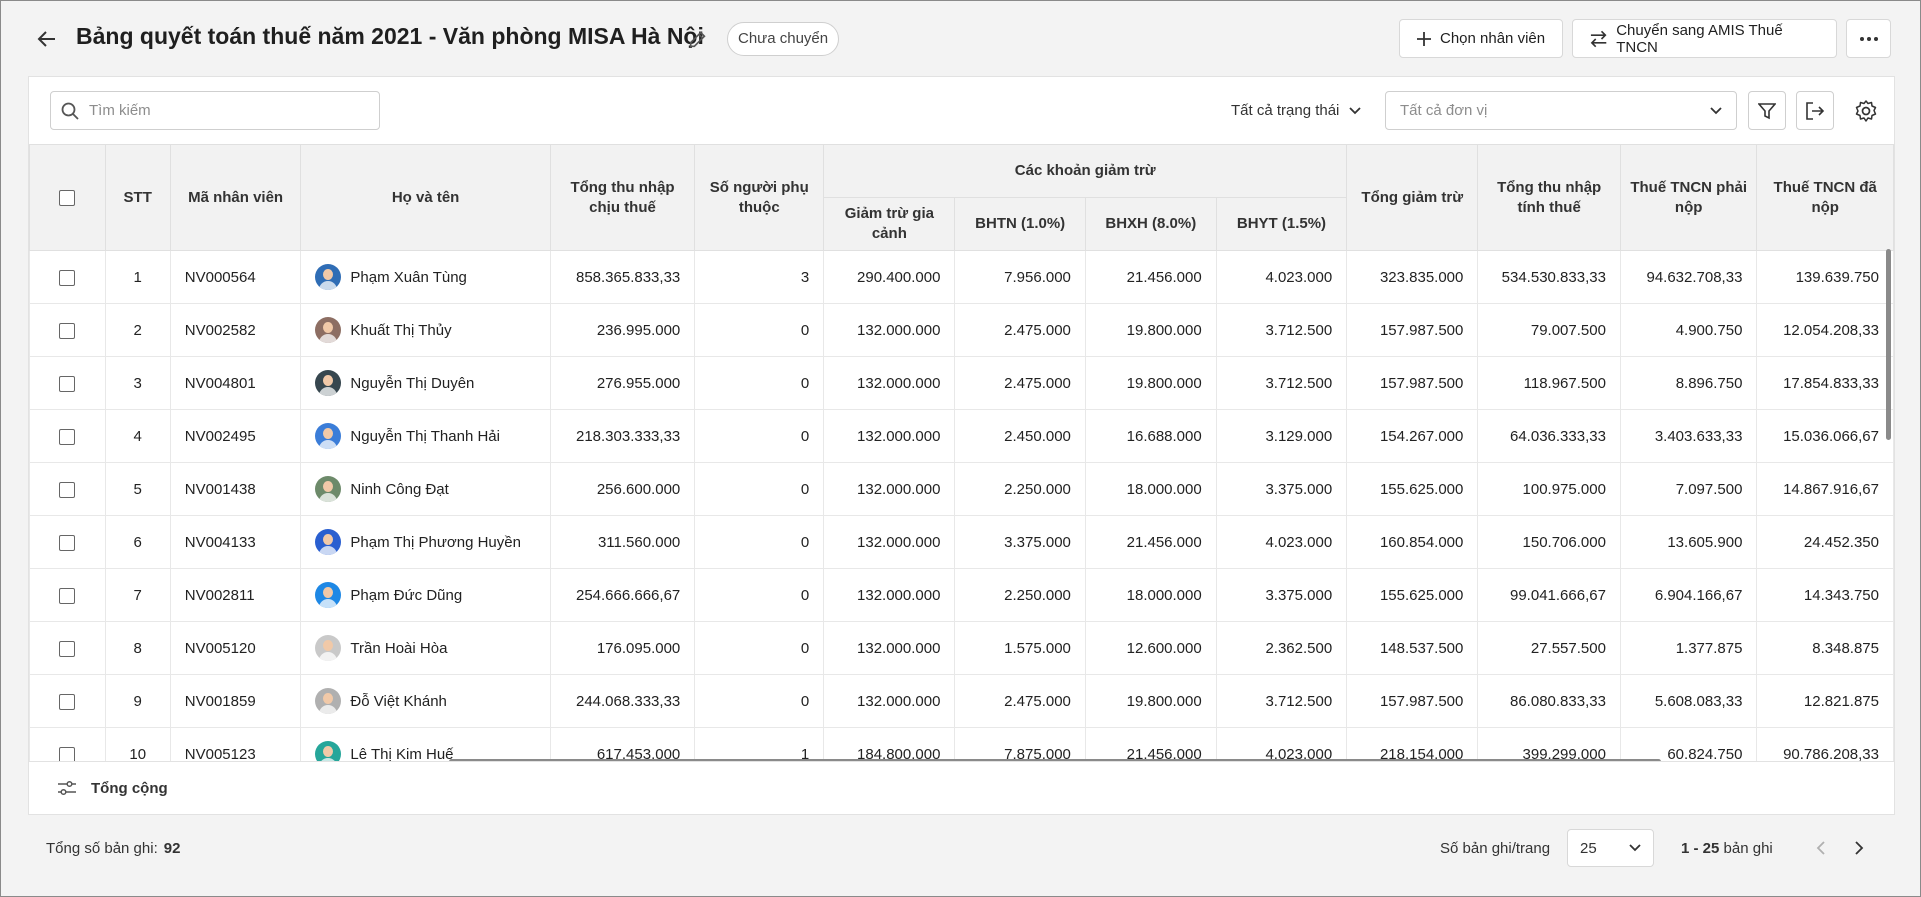 The image size is (1921, 897). Describe the element at coordinates (70, 111) in the screenshot. I see `search-icon` at that location.